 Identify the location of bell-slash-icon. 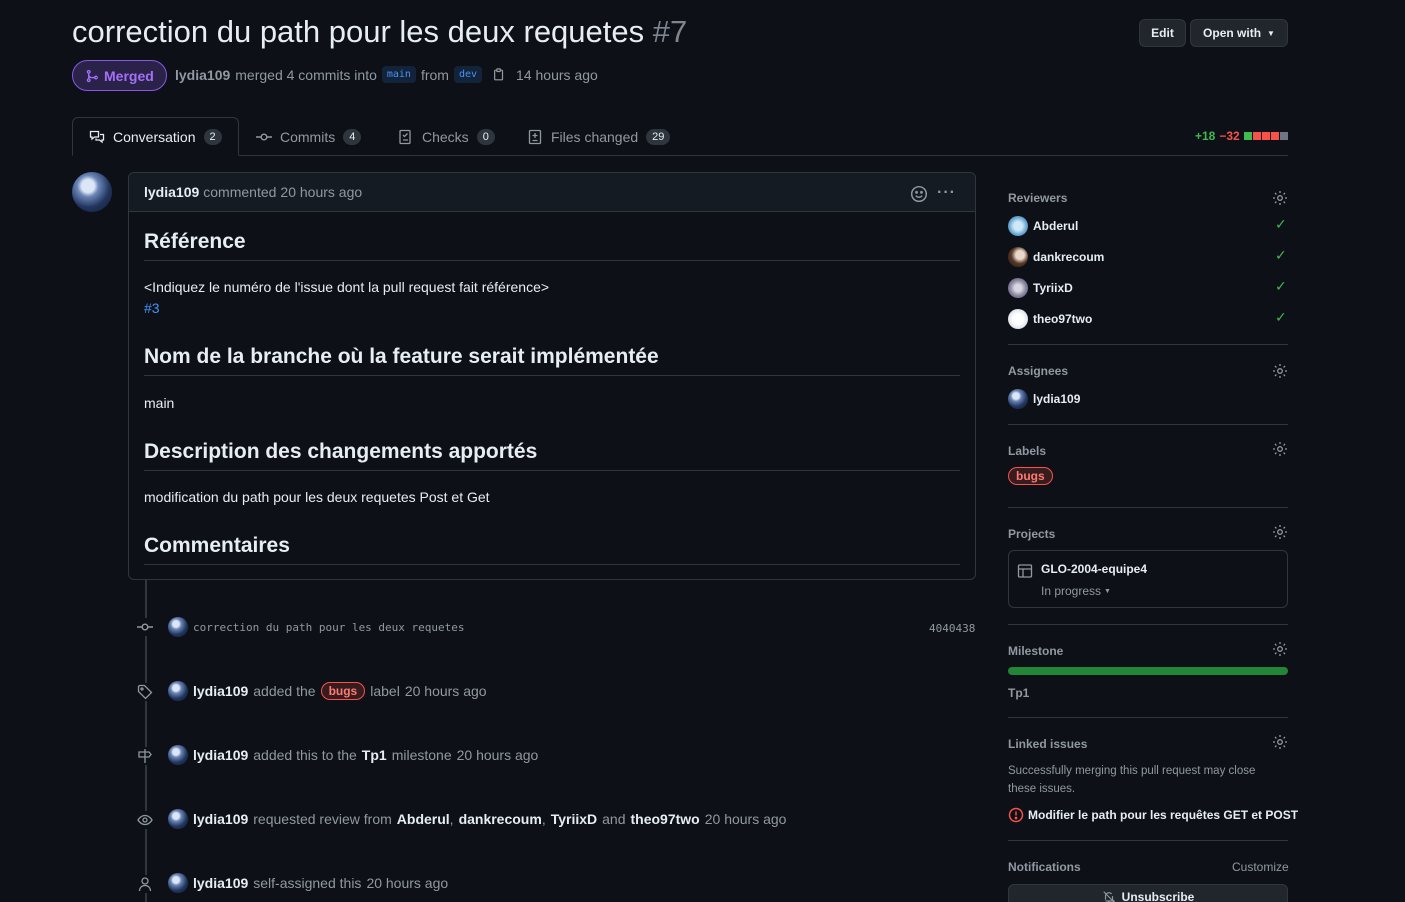
(1109, 896).